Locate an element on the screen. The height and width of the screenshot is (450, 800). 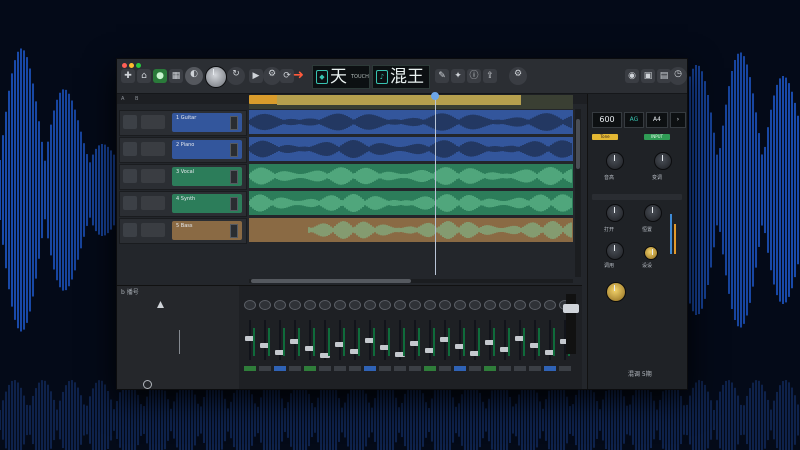
track-header: 2 Piano is located at coordinates (183, 150).